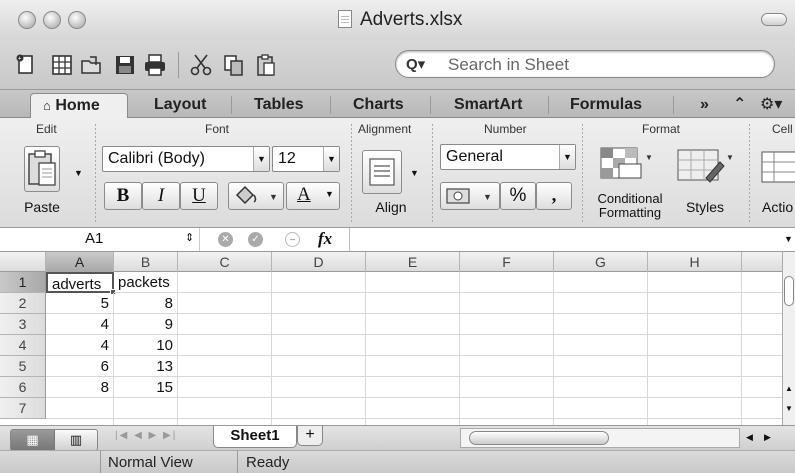  Describe the element at coordinates (23, 387) in the screenshot. I see `row-header-6: 6` at that location.